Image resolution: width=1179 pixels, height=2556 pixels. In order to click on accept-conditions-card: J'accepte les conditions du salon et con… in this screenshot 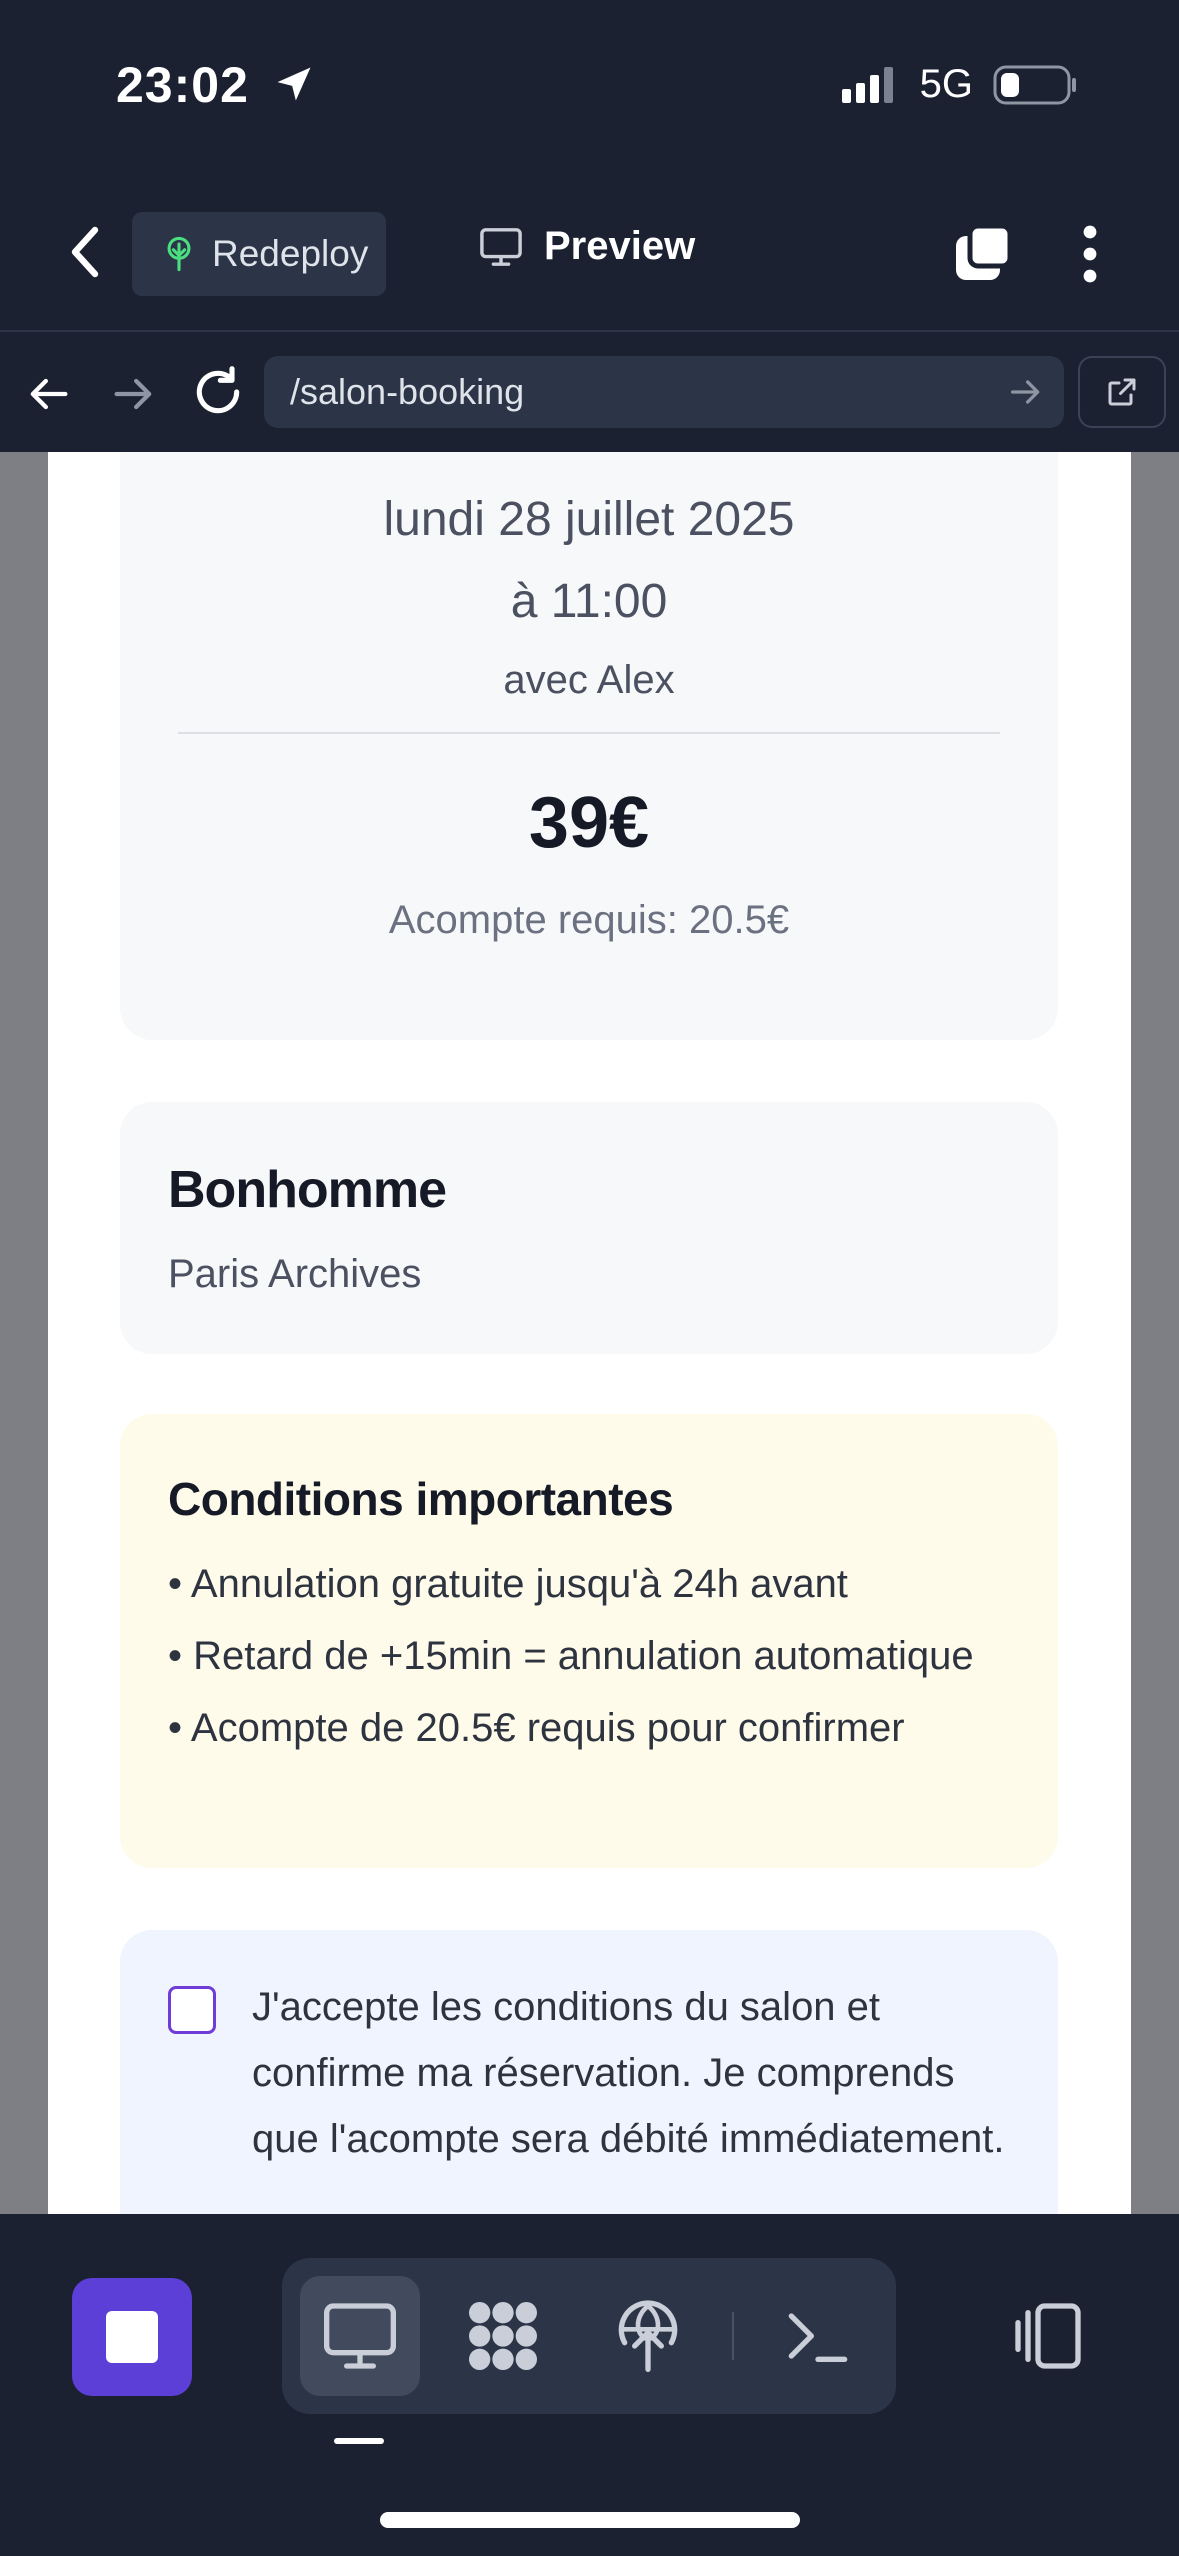, I will do `click(589, 2072)`.